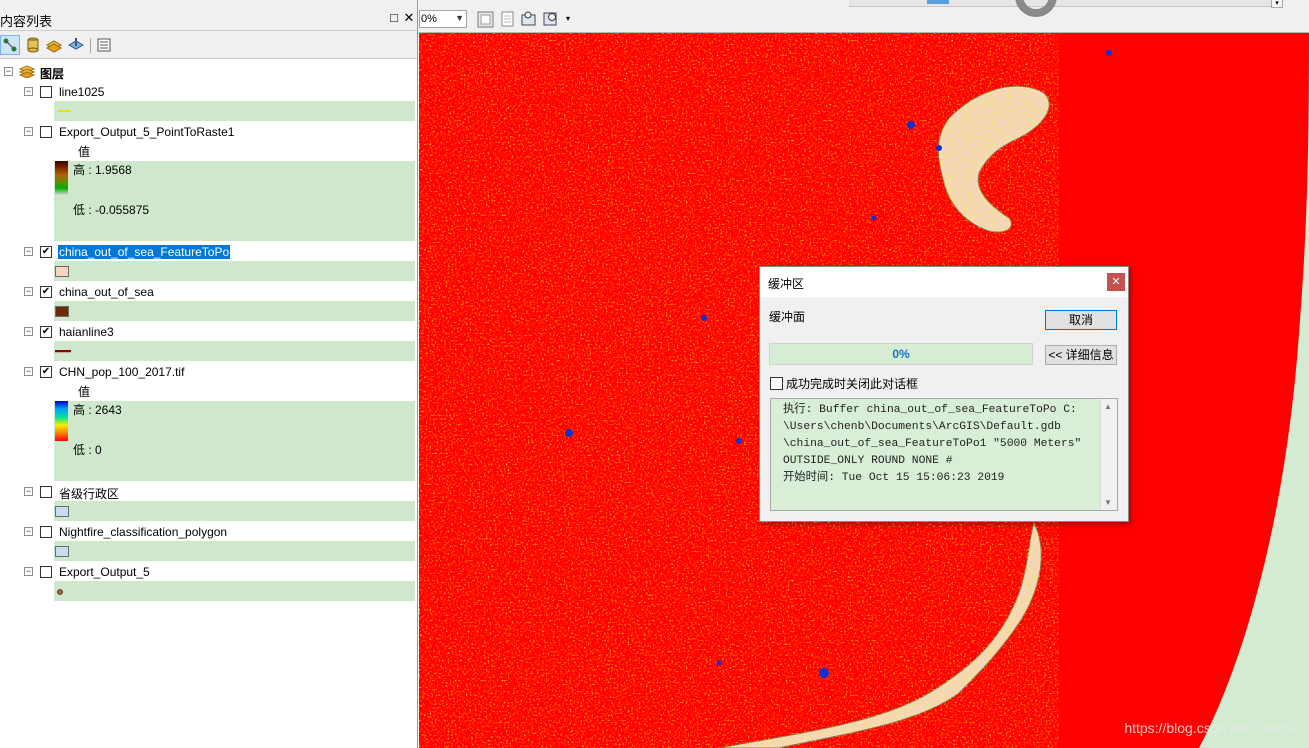 The width and height of the screenshot is (1309, 748). What do you see at coordinates (33, 45) in the screenshot?
I see `list-by-source-icon` at bounding box center [33, 45].